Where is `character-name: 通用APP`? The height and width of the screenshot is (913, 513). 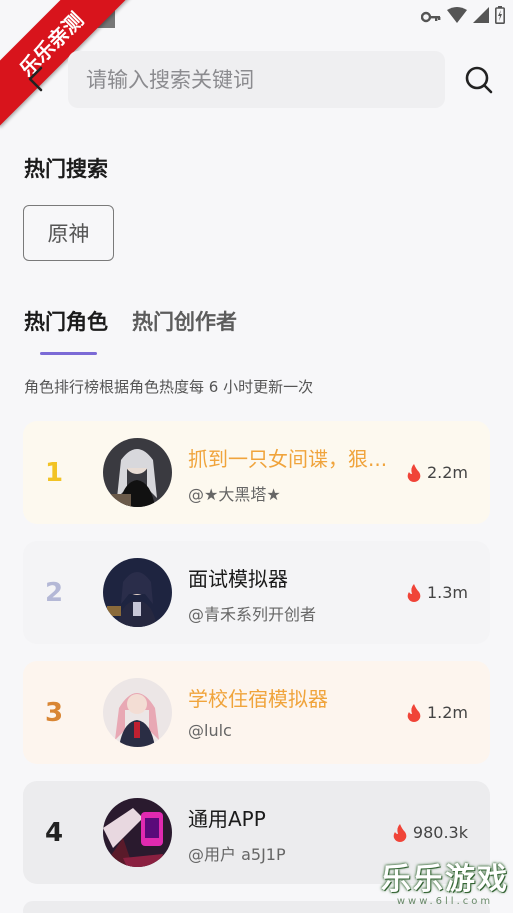 character-name: 通用APP is located at coordinates (227, 819).